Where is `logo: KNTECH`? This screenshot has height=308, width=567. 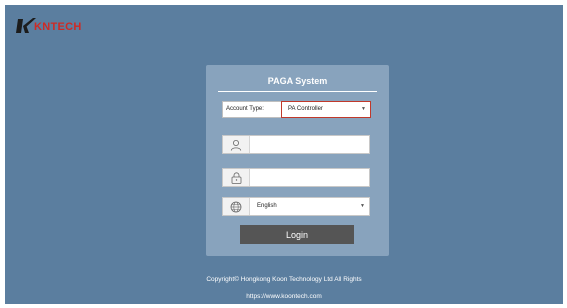
logo: KNTECH is located at coordinates (49, 26).